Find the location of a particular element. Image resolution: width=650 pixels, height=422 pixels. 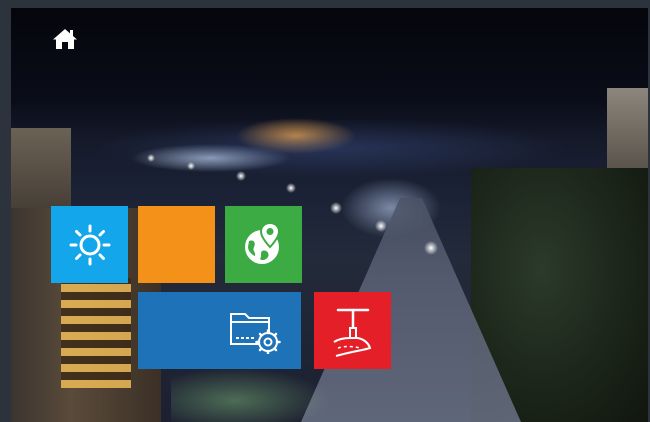

tile-map is located at coordinates (263, 244).